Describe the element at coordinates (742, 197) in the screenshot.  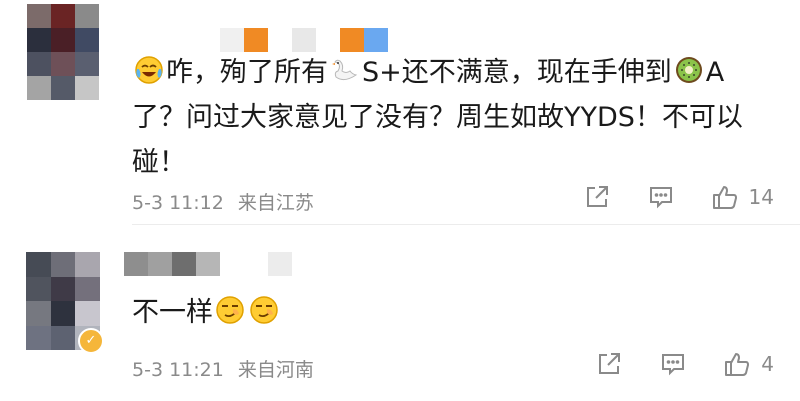
I see `like-button: 14` at that location.